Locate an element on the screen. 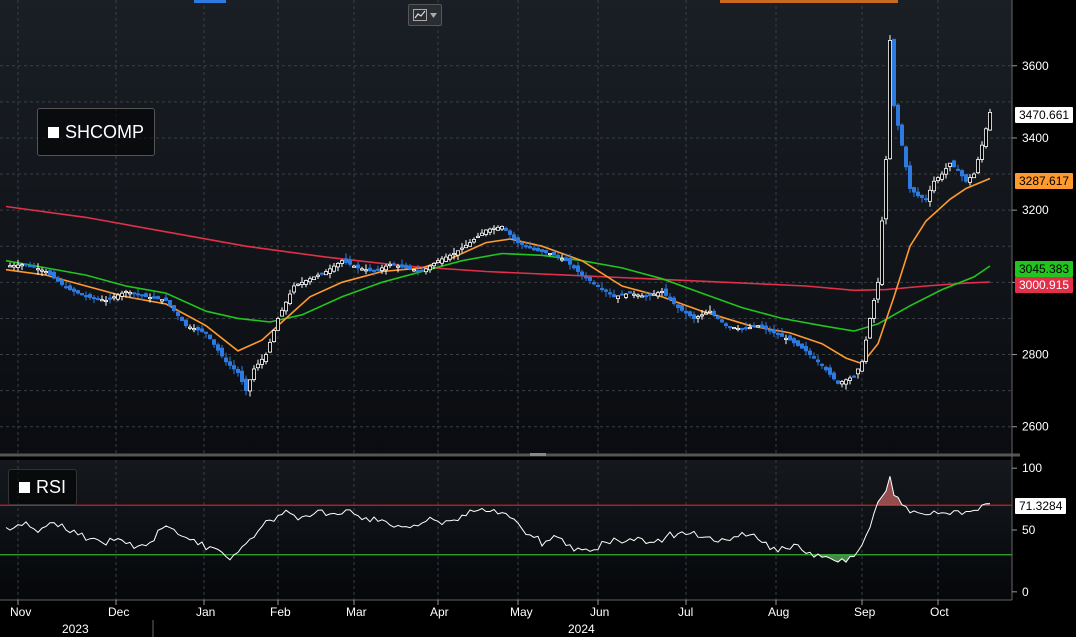 This screenshot has height=637, width=1076. last-price-tag: 3470.661 is located at coordinates (1044, 115).